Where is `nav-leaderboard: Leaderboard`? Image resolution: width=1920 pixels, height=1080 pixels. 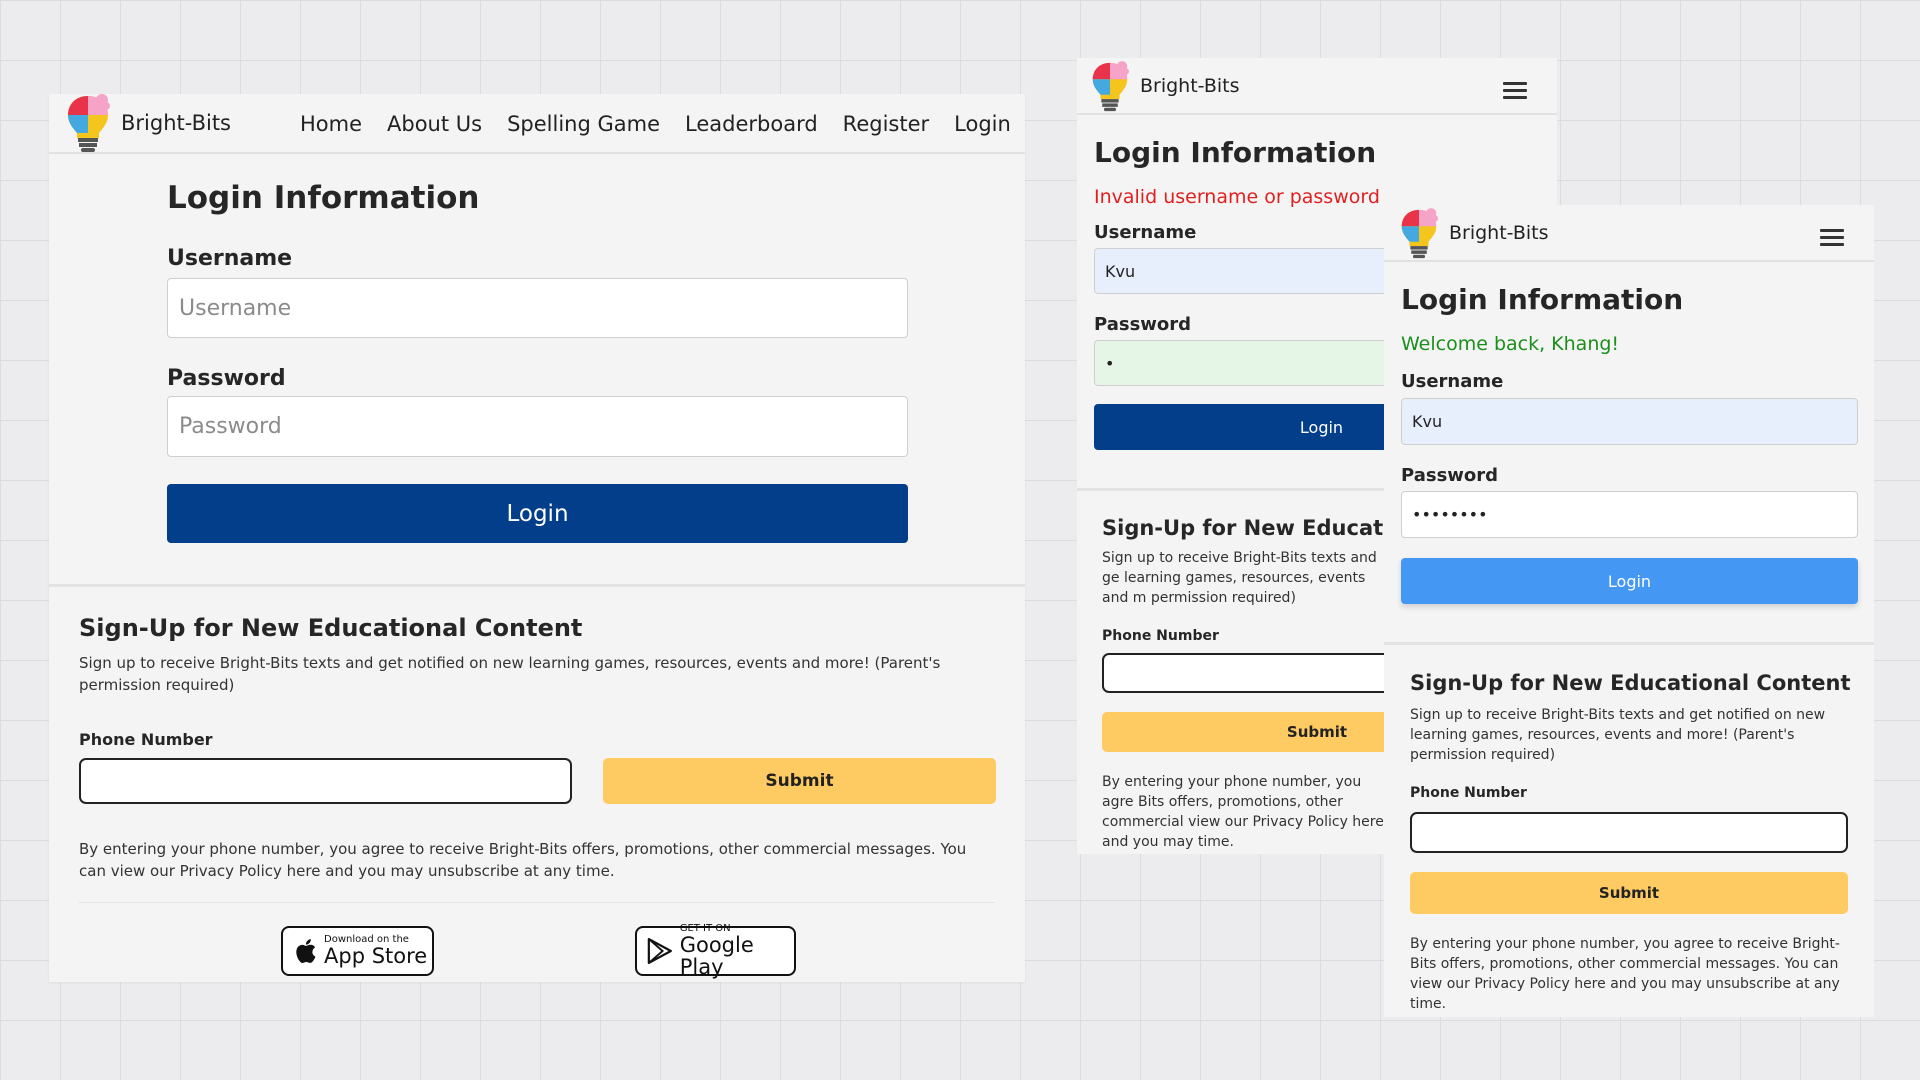
nav-leaderboard: Leaderboard is located at coordinates (751, 124).